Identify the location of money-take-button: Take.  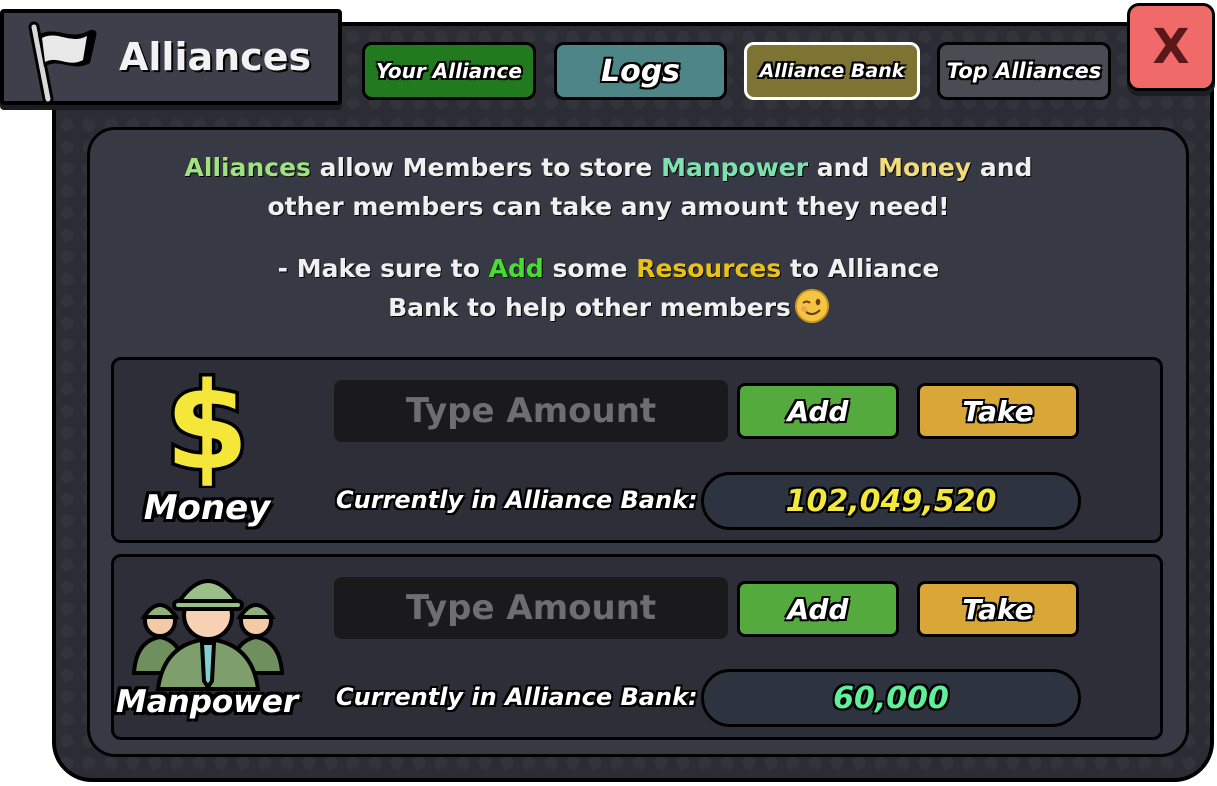
(998, 411).